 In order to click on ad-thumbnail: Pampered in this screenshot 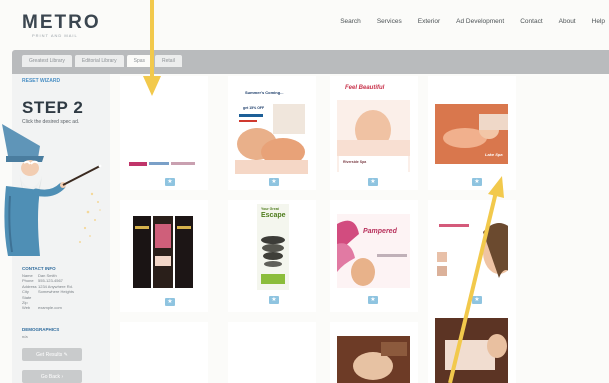, I will do `click(373, 251)`.